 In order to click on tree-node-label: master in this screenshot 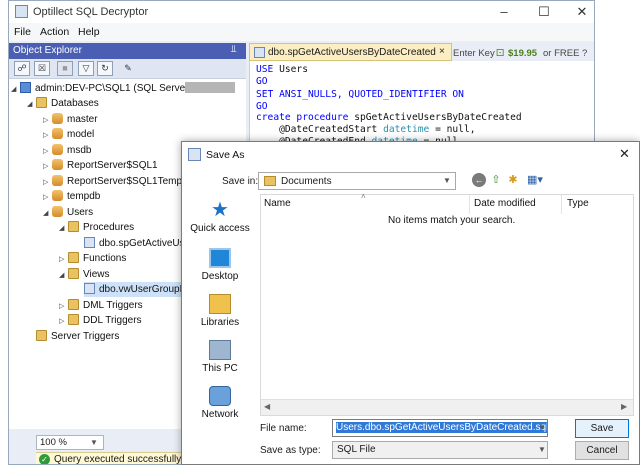, I will do `click(82, 119)`.